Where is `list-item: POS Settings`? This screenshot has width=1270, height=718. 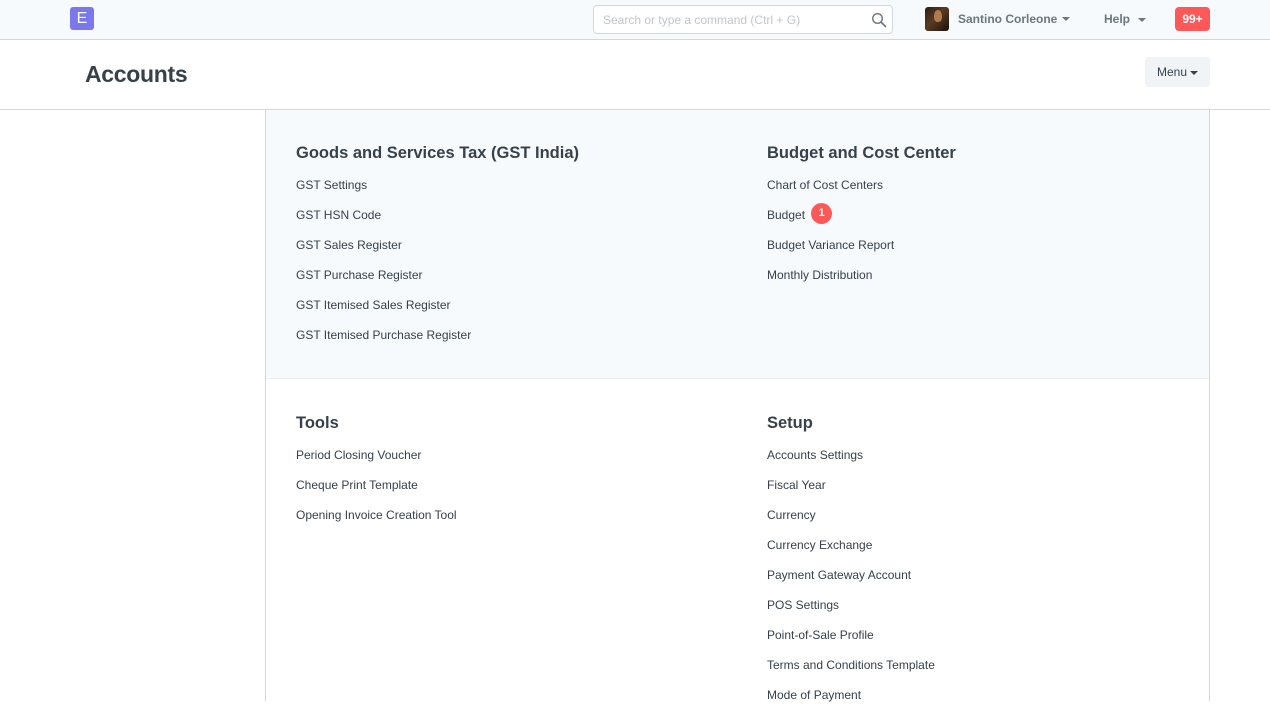
list-item: POS Settings is located at coordinates (851, 613).